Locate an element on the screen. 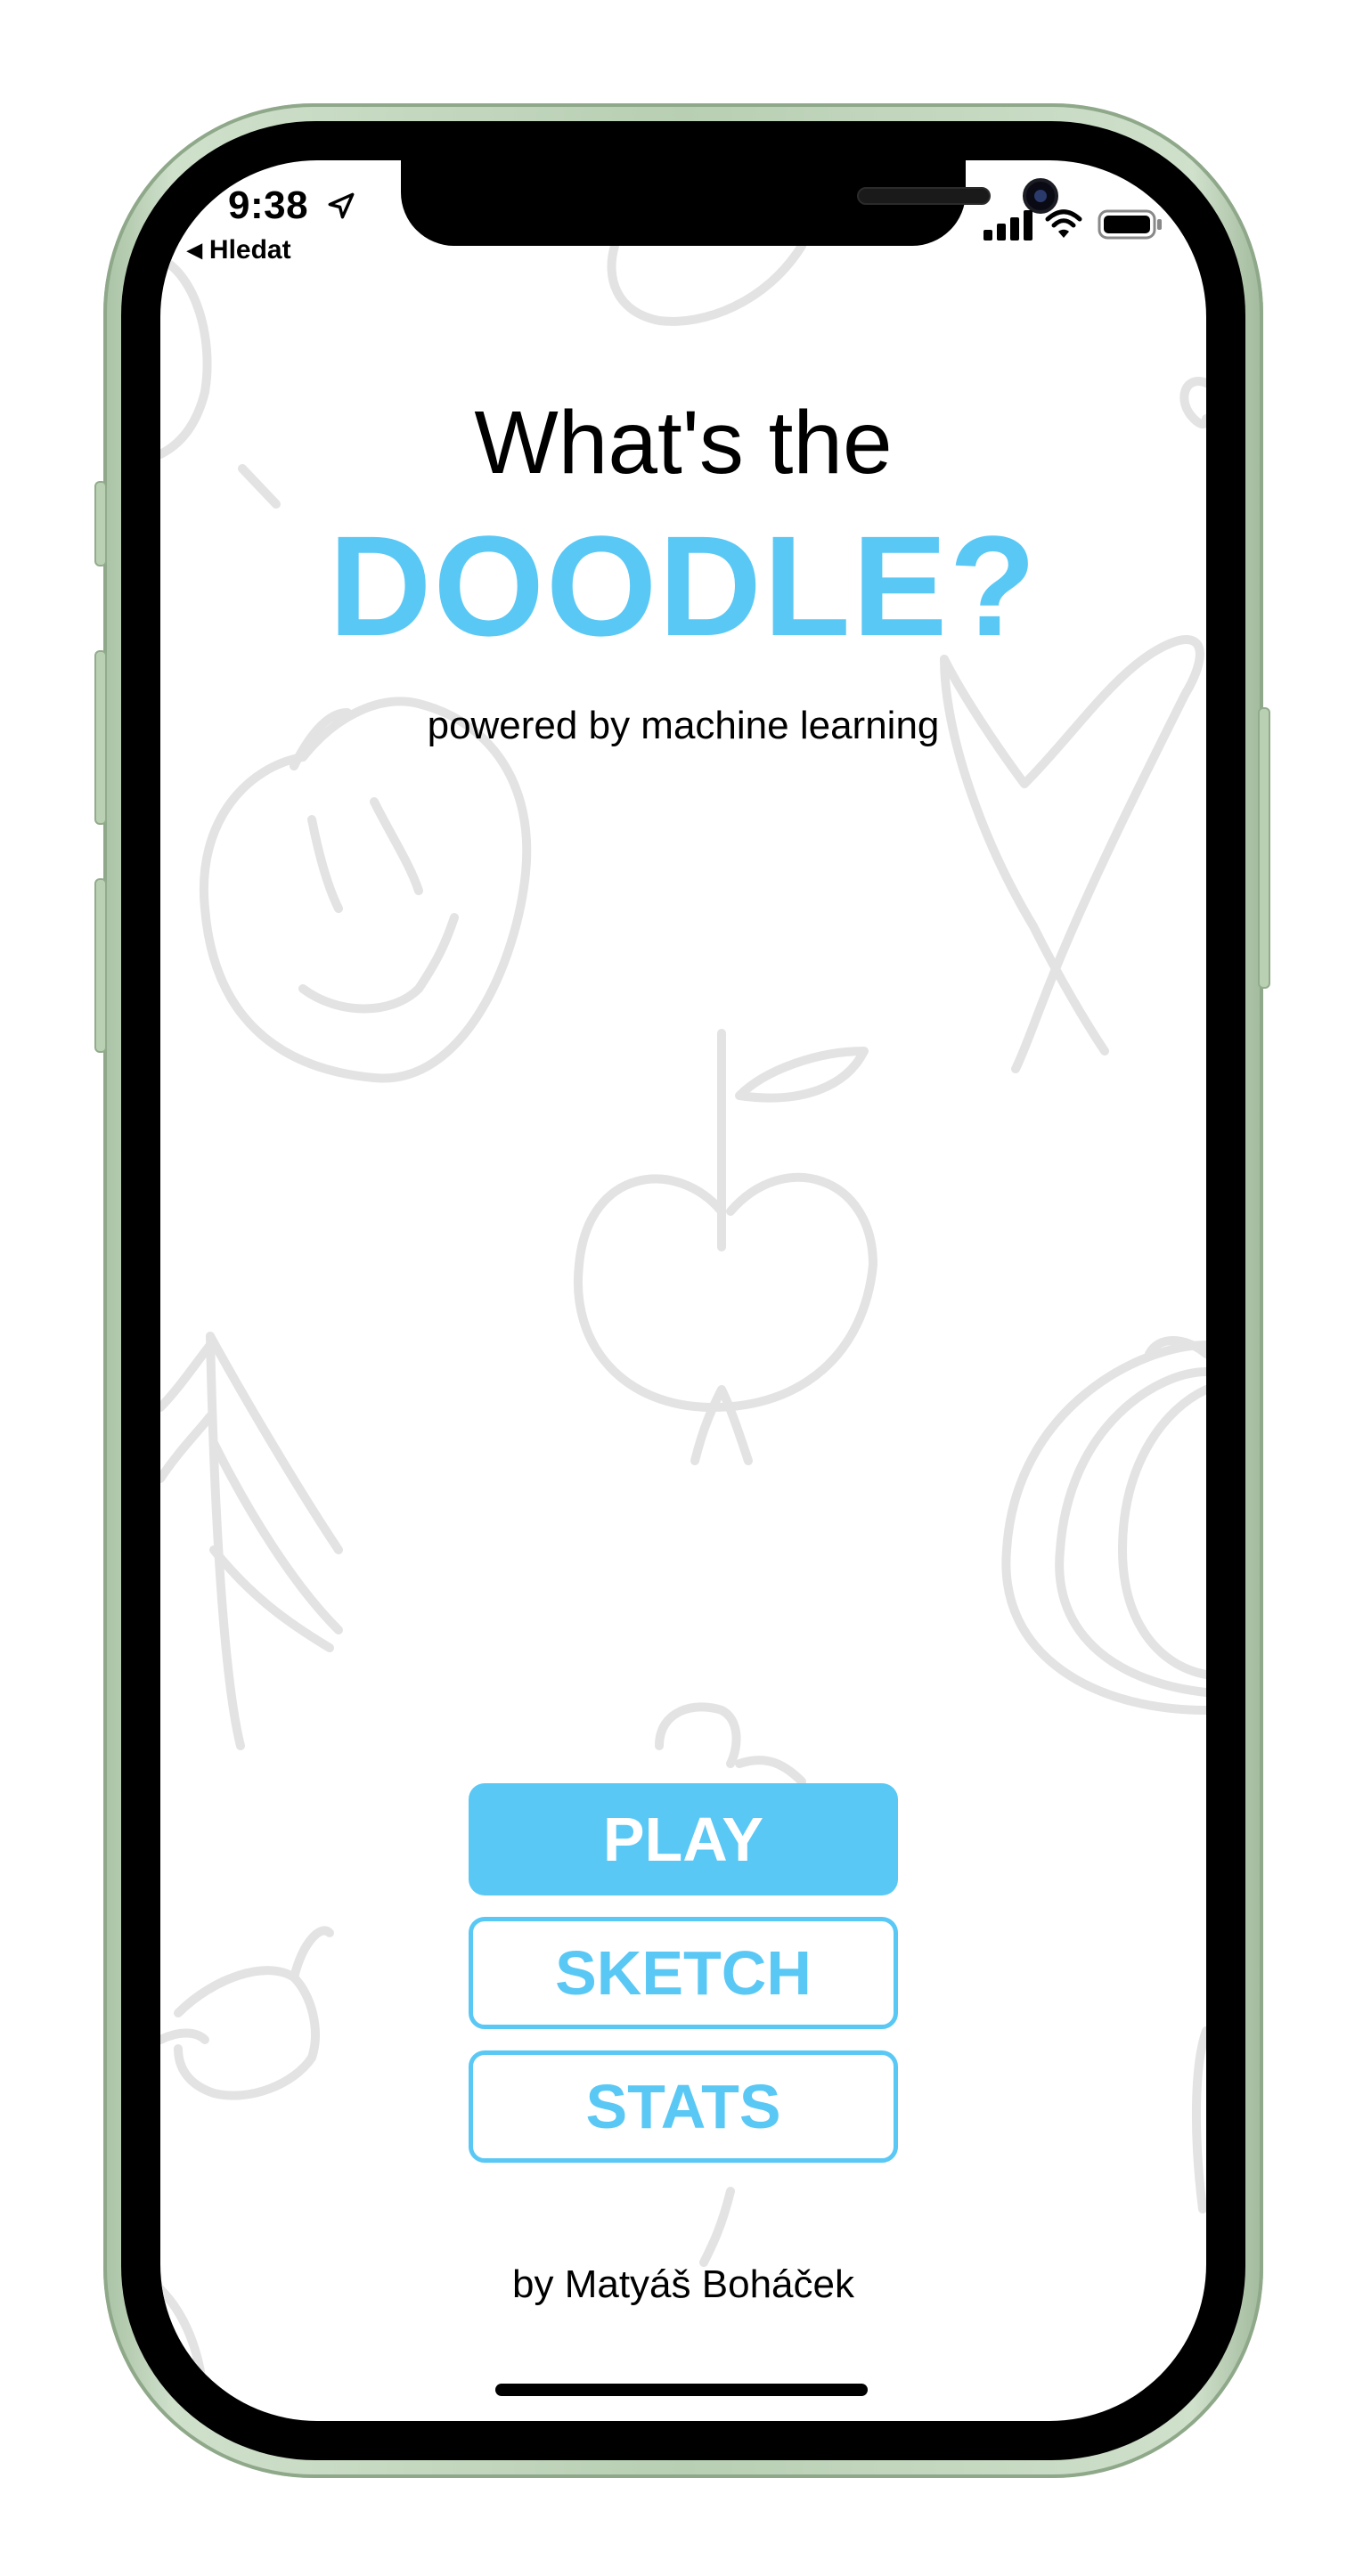  sketch-button: SKETCH is located at coordinates (684, 1973).